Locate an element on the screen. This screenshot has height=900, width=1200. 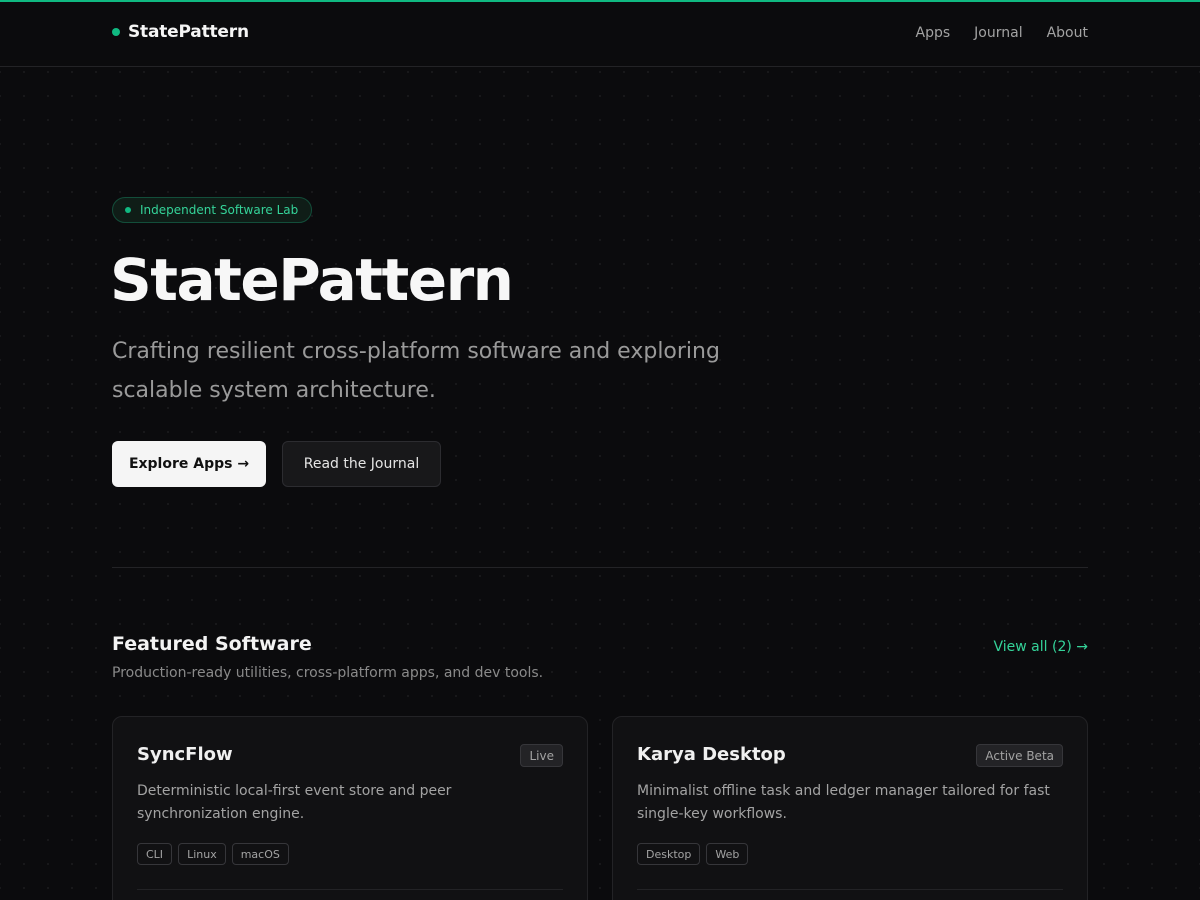
view-all-link: View all (2) → is located at coordinates (1041, 647).